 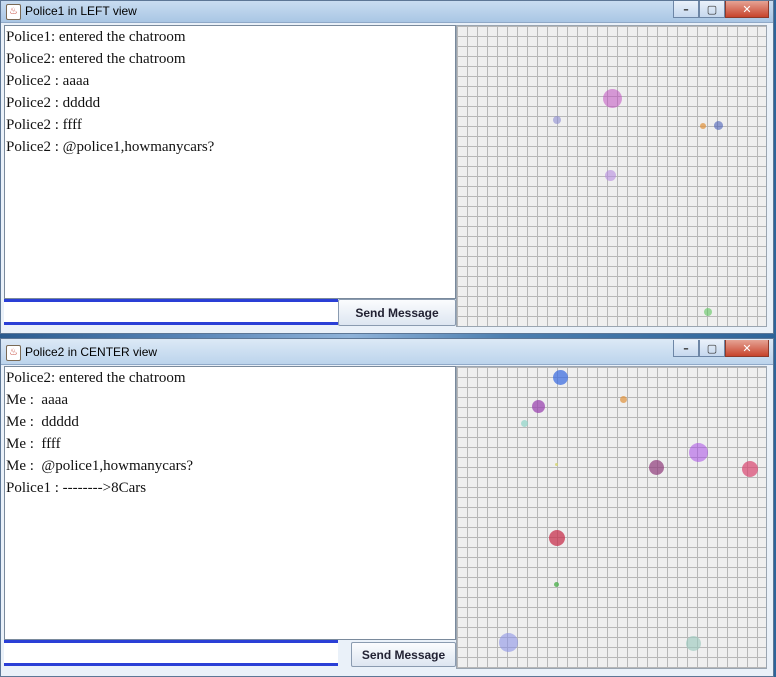 What do you see at coordinates (44, 125) in the screenshot?
I see `chat-message: Police2 : ffff` at bounding box center [44, 125].